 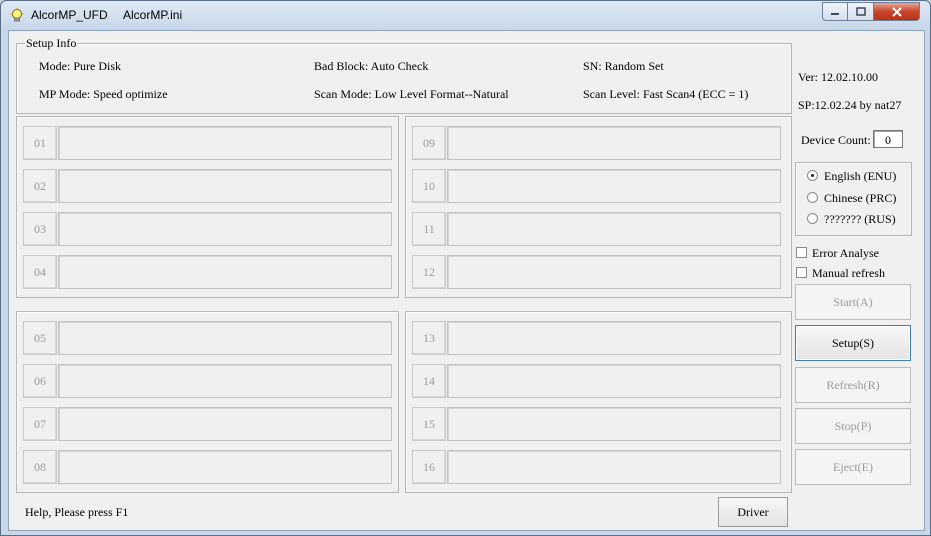 What do you see at coordinates (666, 94) in the screenshot?
I see `scan-level-text: Scan Level: Fast Scan4 (ECC = 1)` at bounding box center [666, 94].